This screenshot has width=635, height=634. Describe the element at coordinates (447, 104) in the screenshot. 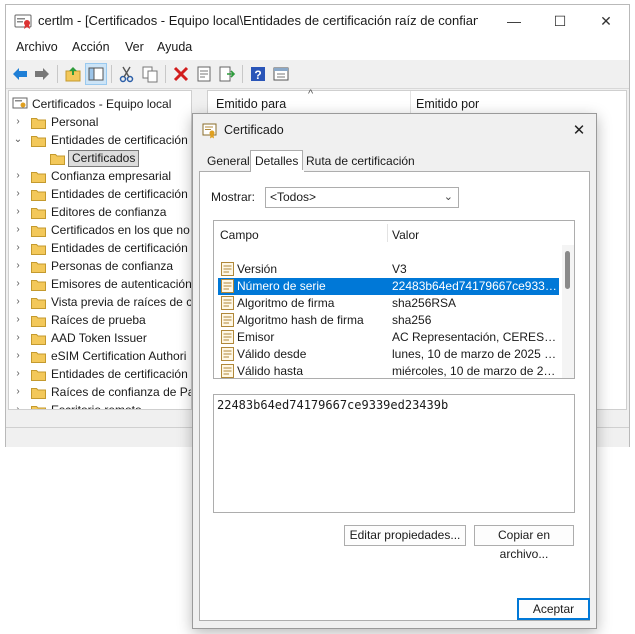

I see `column-issued-by: Emitido por` at that location.